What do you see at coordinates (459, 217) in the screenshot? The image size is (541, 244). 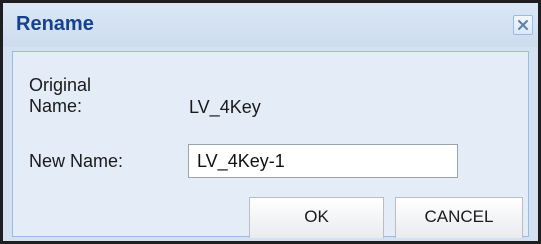 I see `cancel-button: CANCEL` at bounding box center [459, 217].